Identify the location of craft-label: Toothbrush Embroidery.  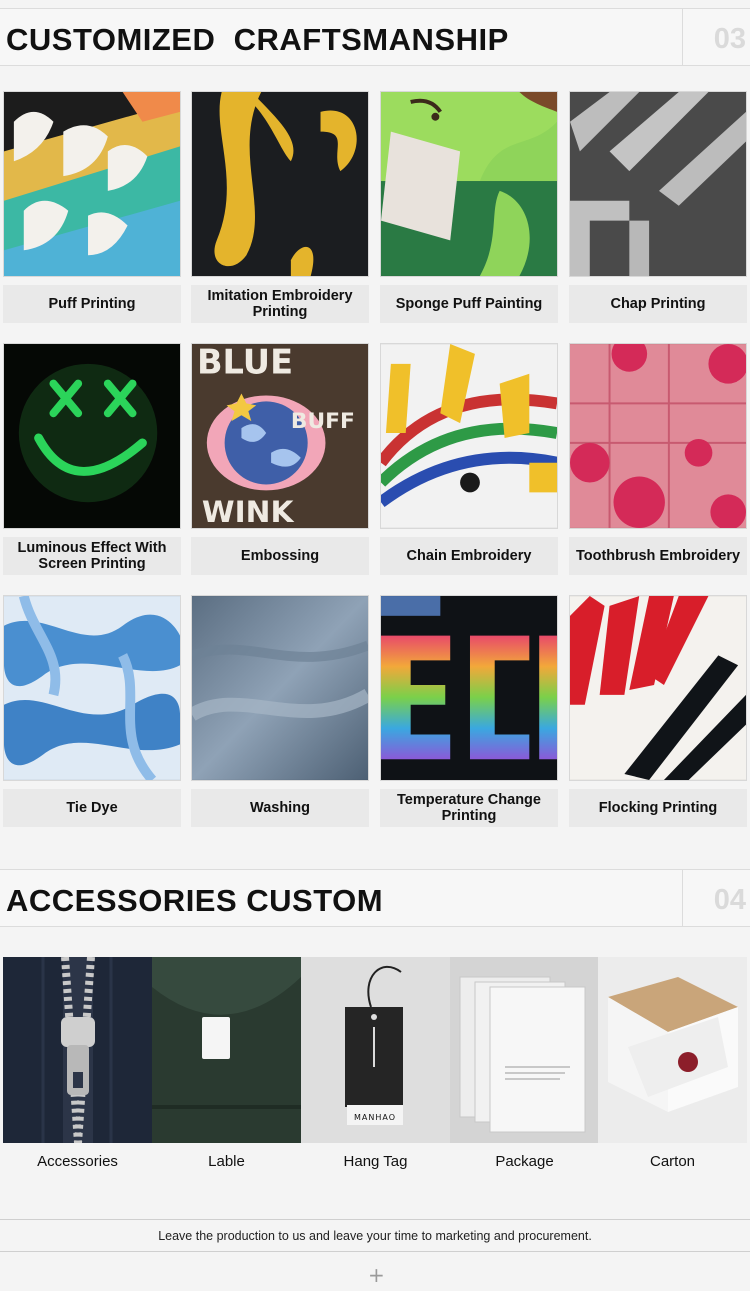
(658, 556).